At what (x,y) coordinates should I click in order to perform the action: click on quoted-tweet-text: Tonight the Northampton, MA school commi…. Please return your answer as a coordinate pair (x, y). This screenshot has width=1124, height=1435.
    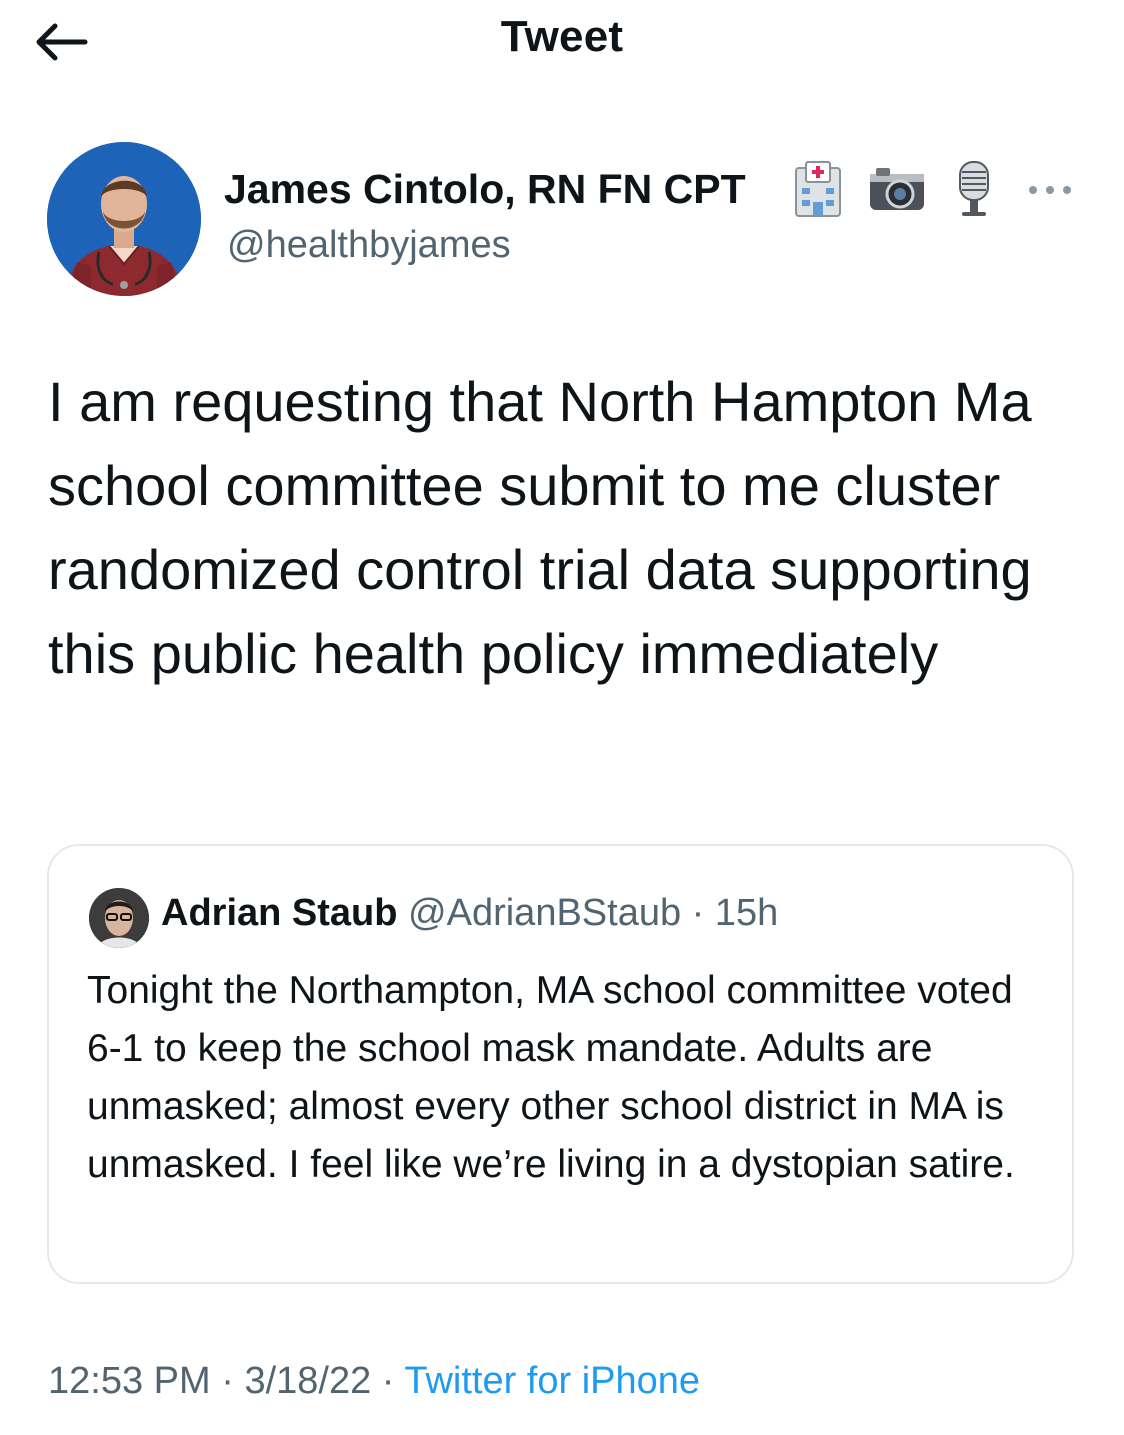
    Looking at the image, I should click on (551, 1077).